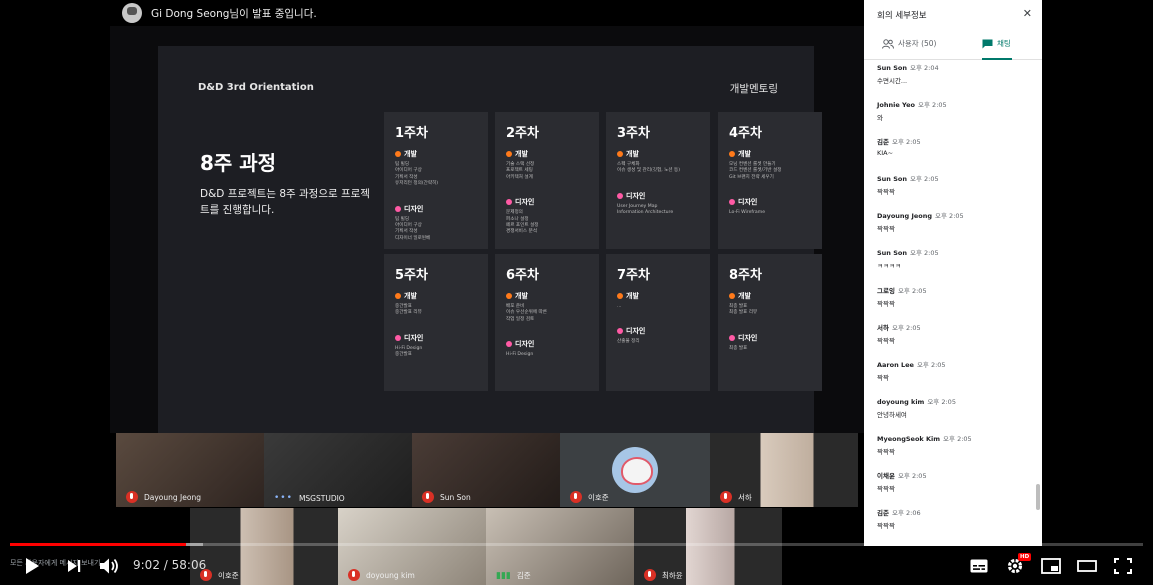 The image size is (1153, 585). I want to click on design-item: 경쟁서비스 분석, so click(522, 232).